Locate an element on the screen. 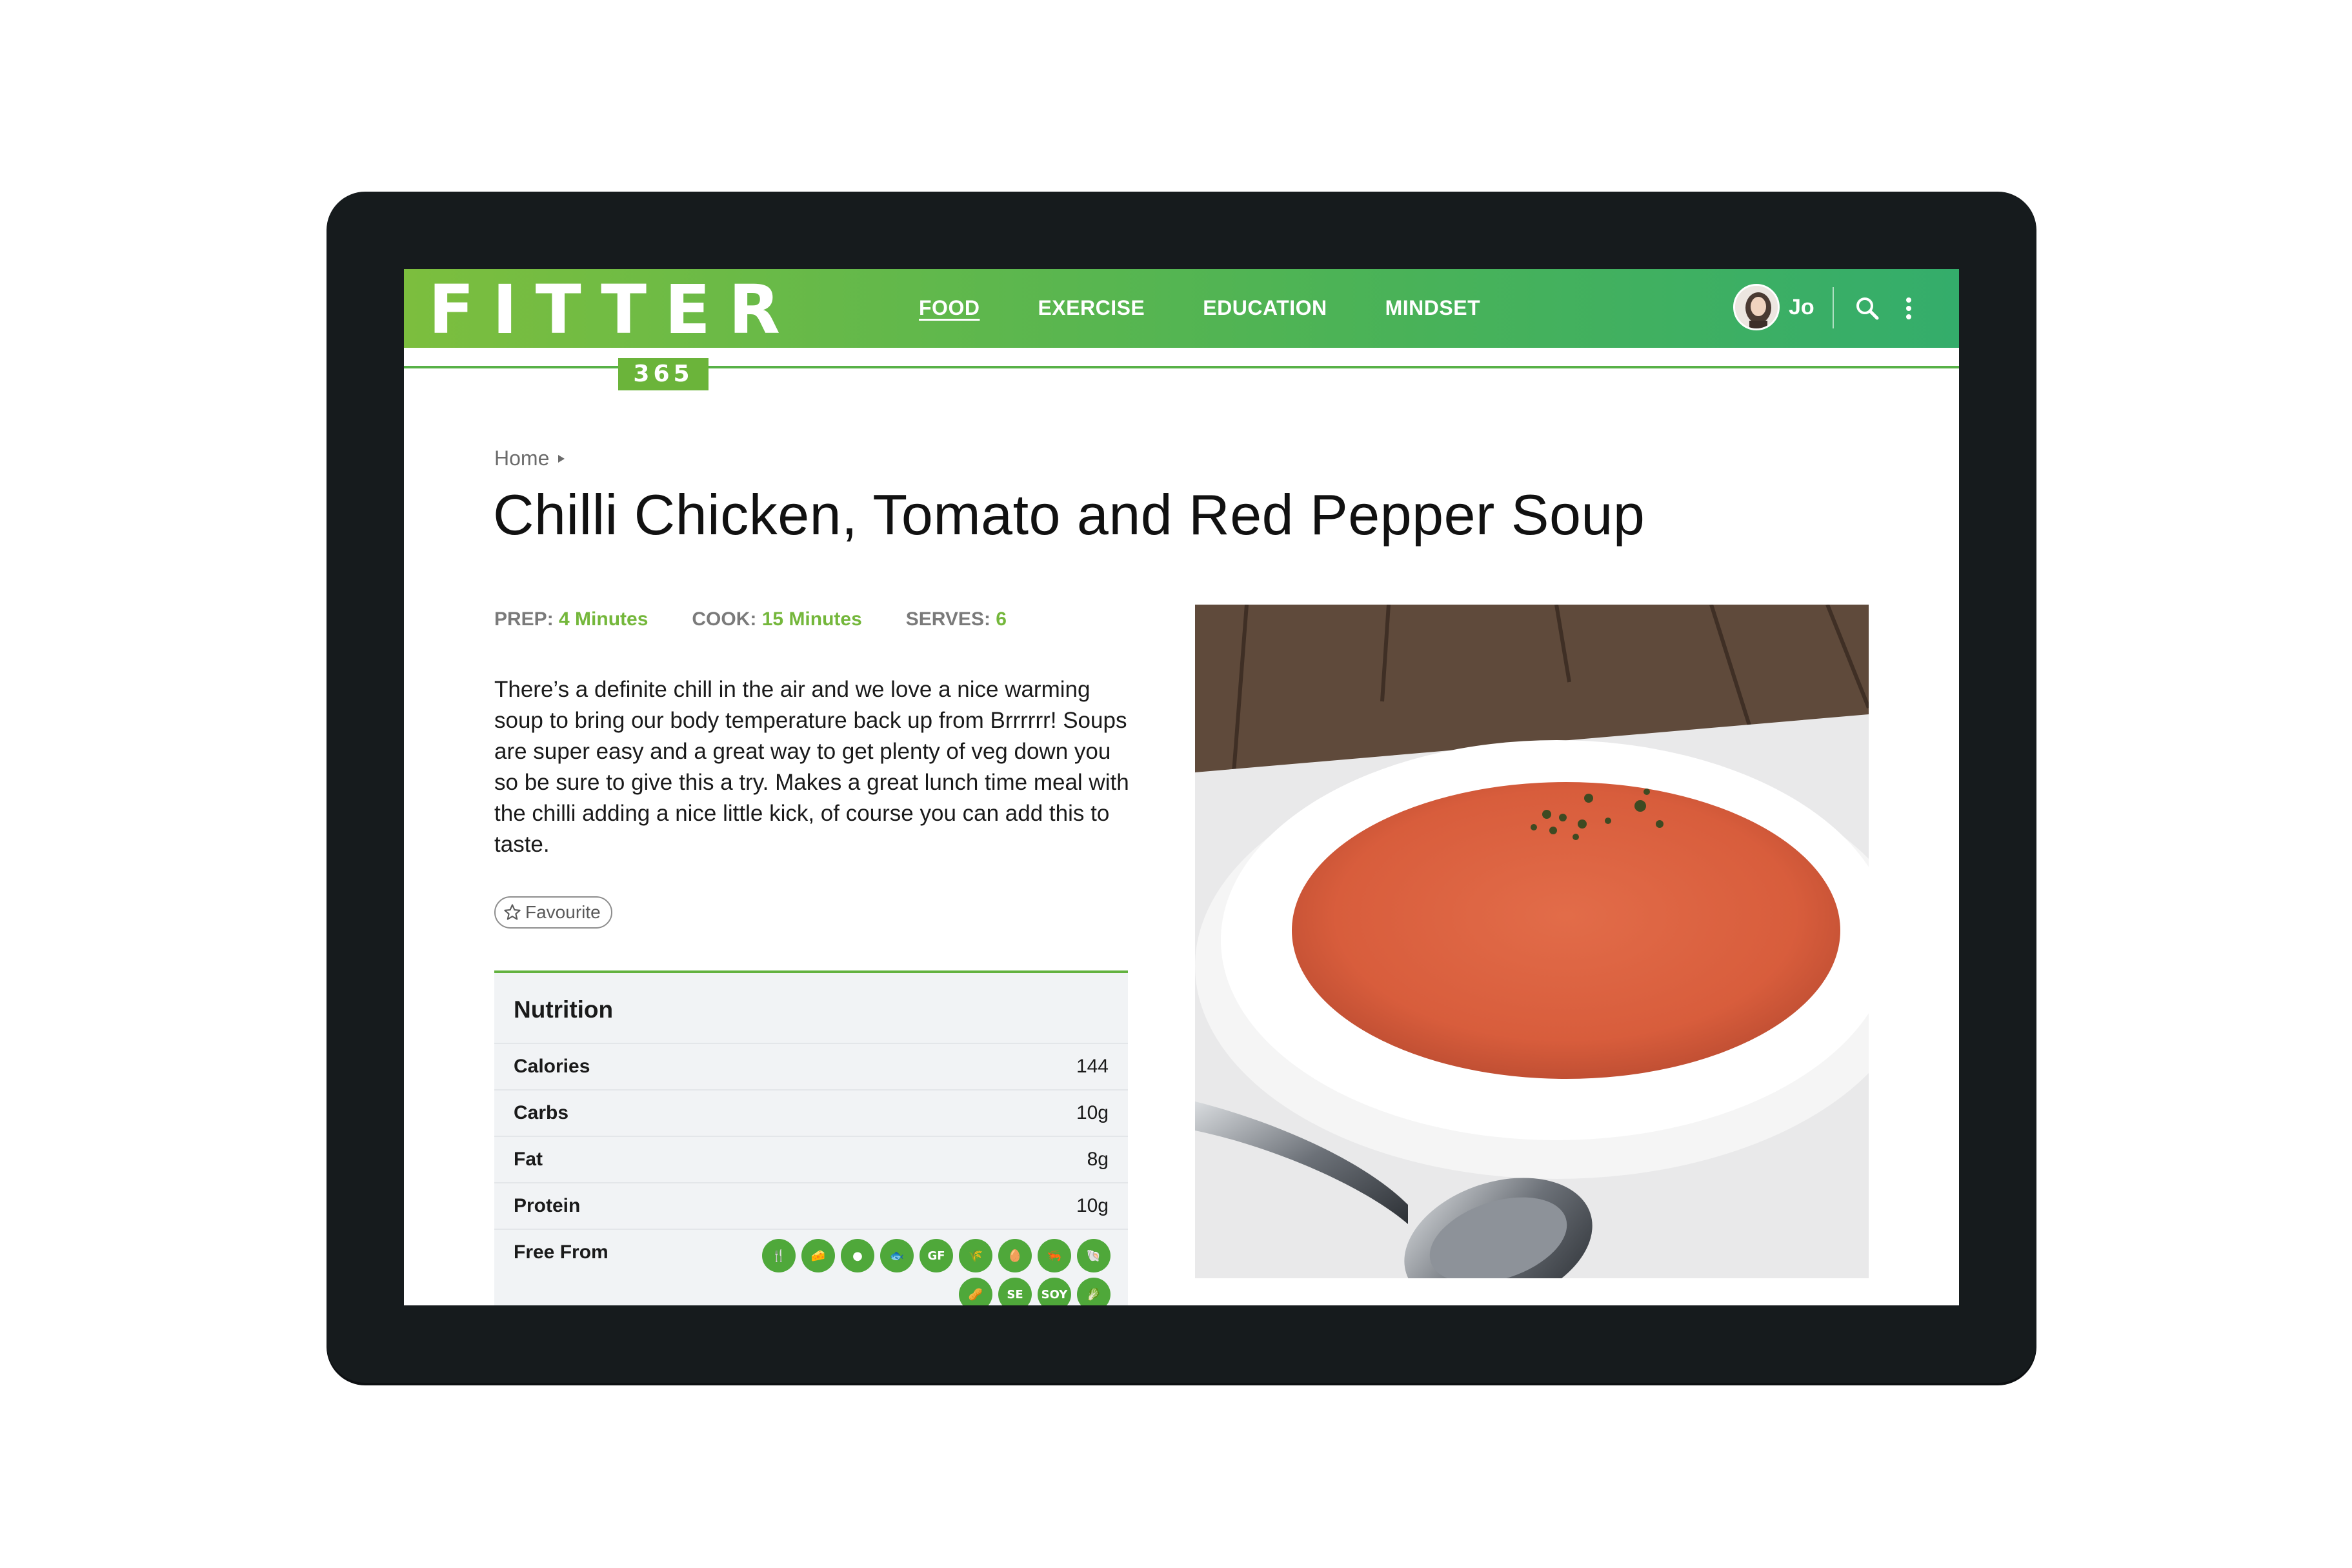  celery-free-icon: 🥬 is located at coordinates (1094, 1291).